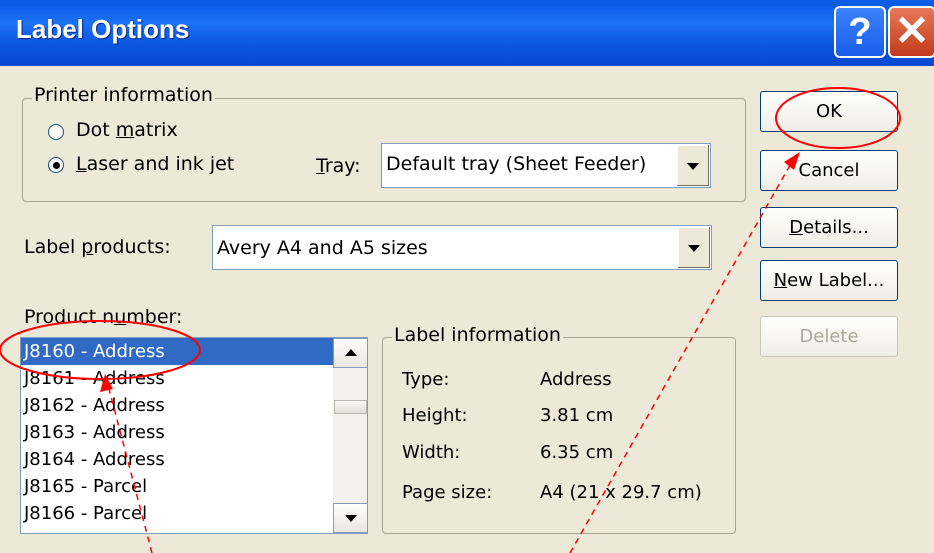  I want to click on delete-button: Delete, so click(829, 336).